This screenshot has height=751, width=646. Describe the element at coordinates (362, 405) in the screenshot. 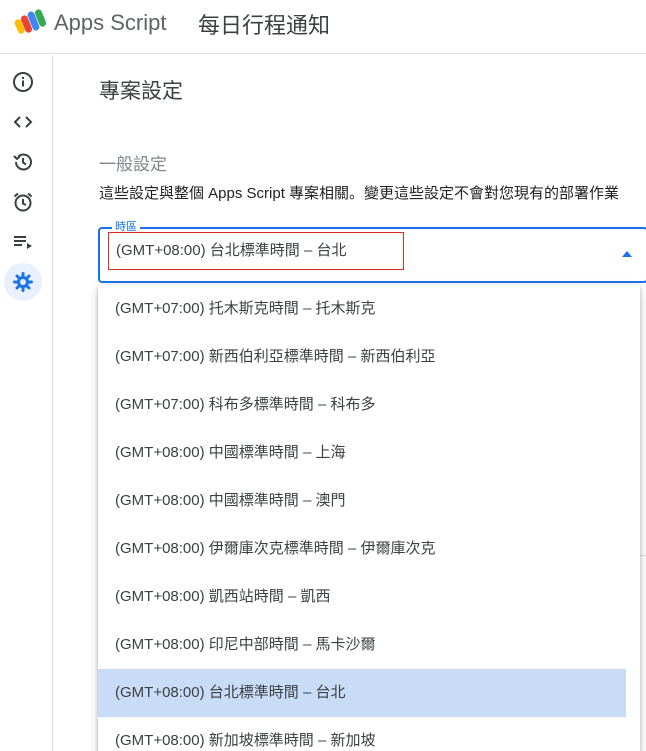

I see `timezone-option: (GMT+07:00) 科布多標準時間 – 科布多` at that location.